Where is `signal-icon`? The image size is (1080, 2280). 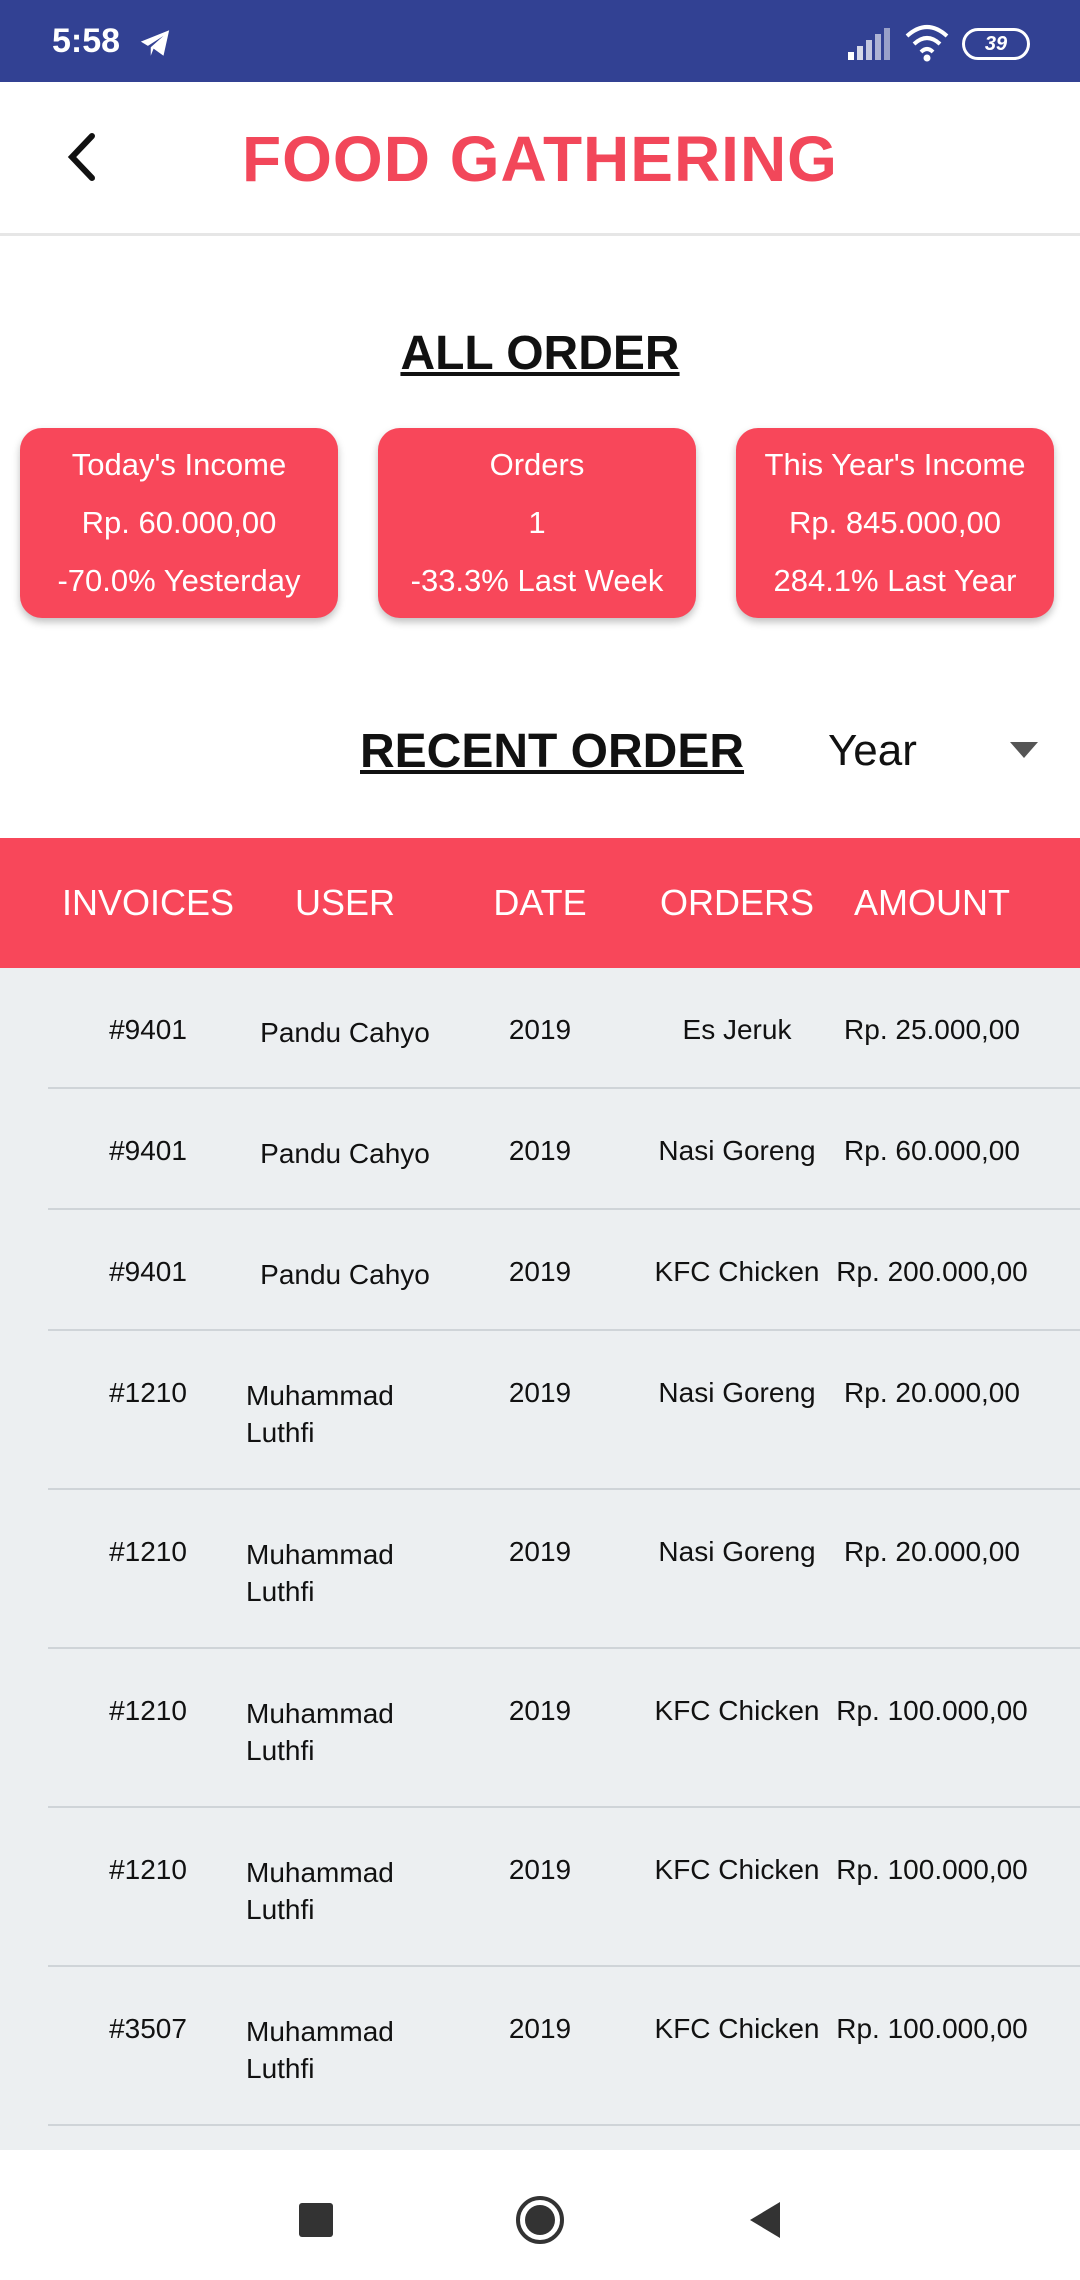 signal-icon is located at coordinates (869, 44).